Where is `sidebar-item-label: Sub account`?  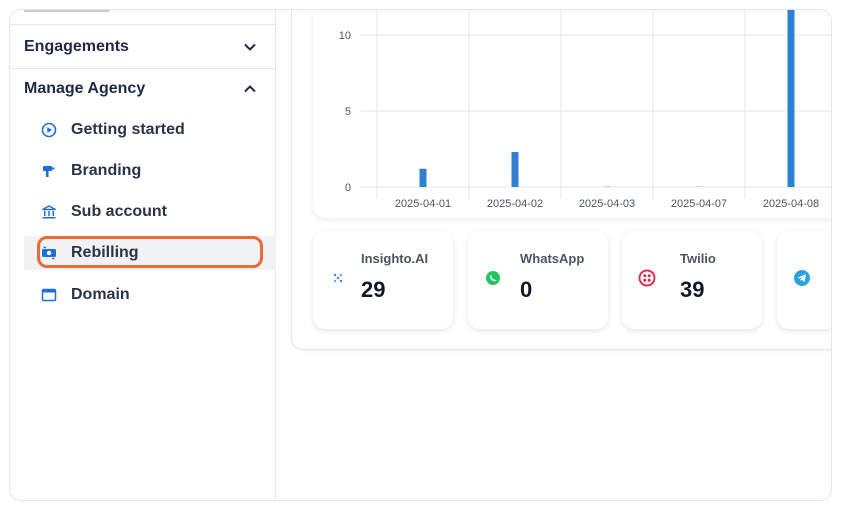 sidebar-item-label: Sub account is located at coordinates (119, 211).